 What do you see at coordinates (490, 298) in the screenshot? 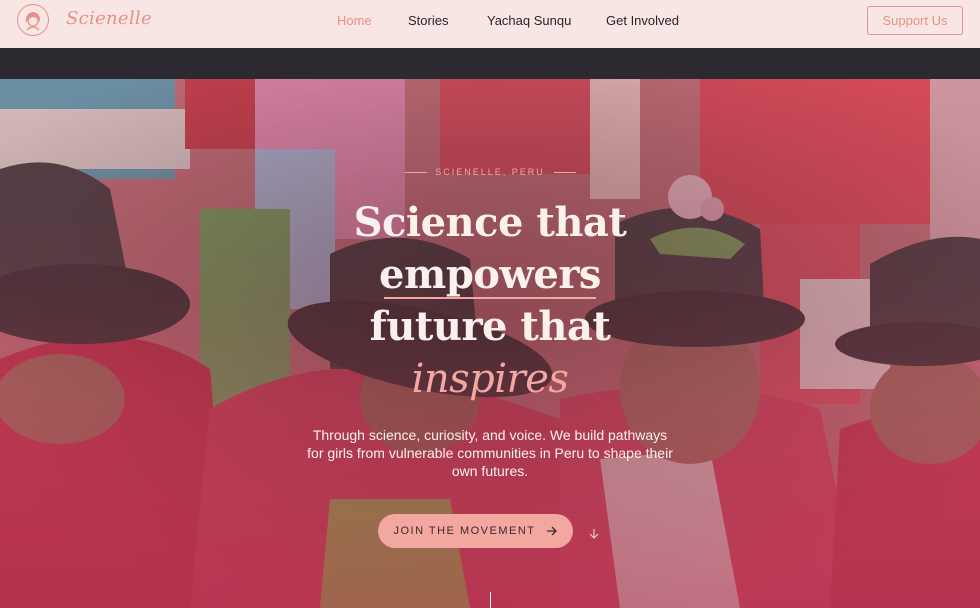
I see `headline-underline` at bounding box center [490, 298].